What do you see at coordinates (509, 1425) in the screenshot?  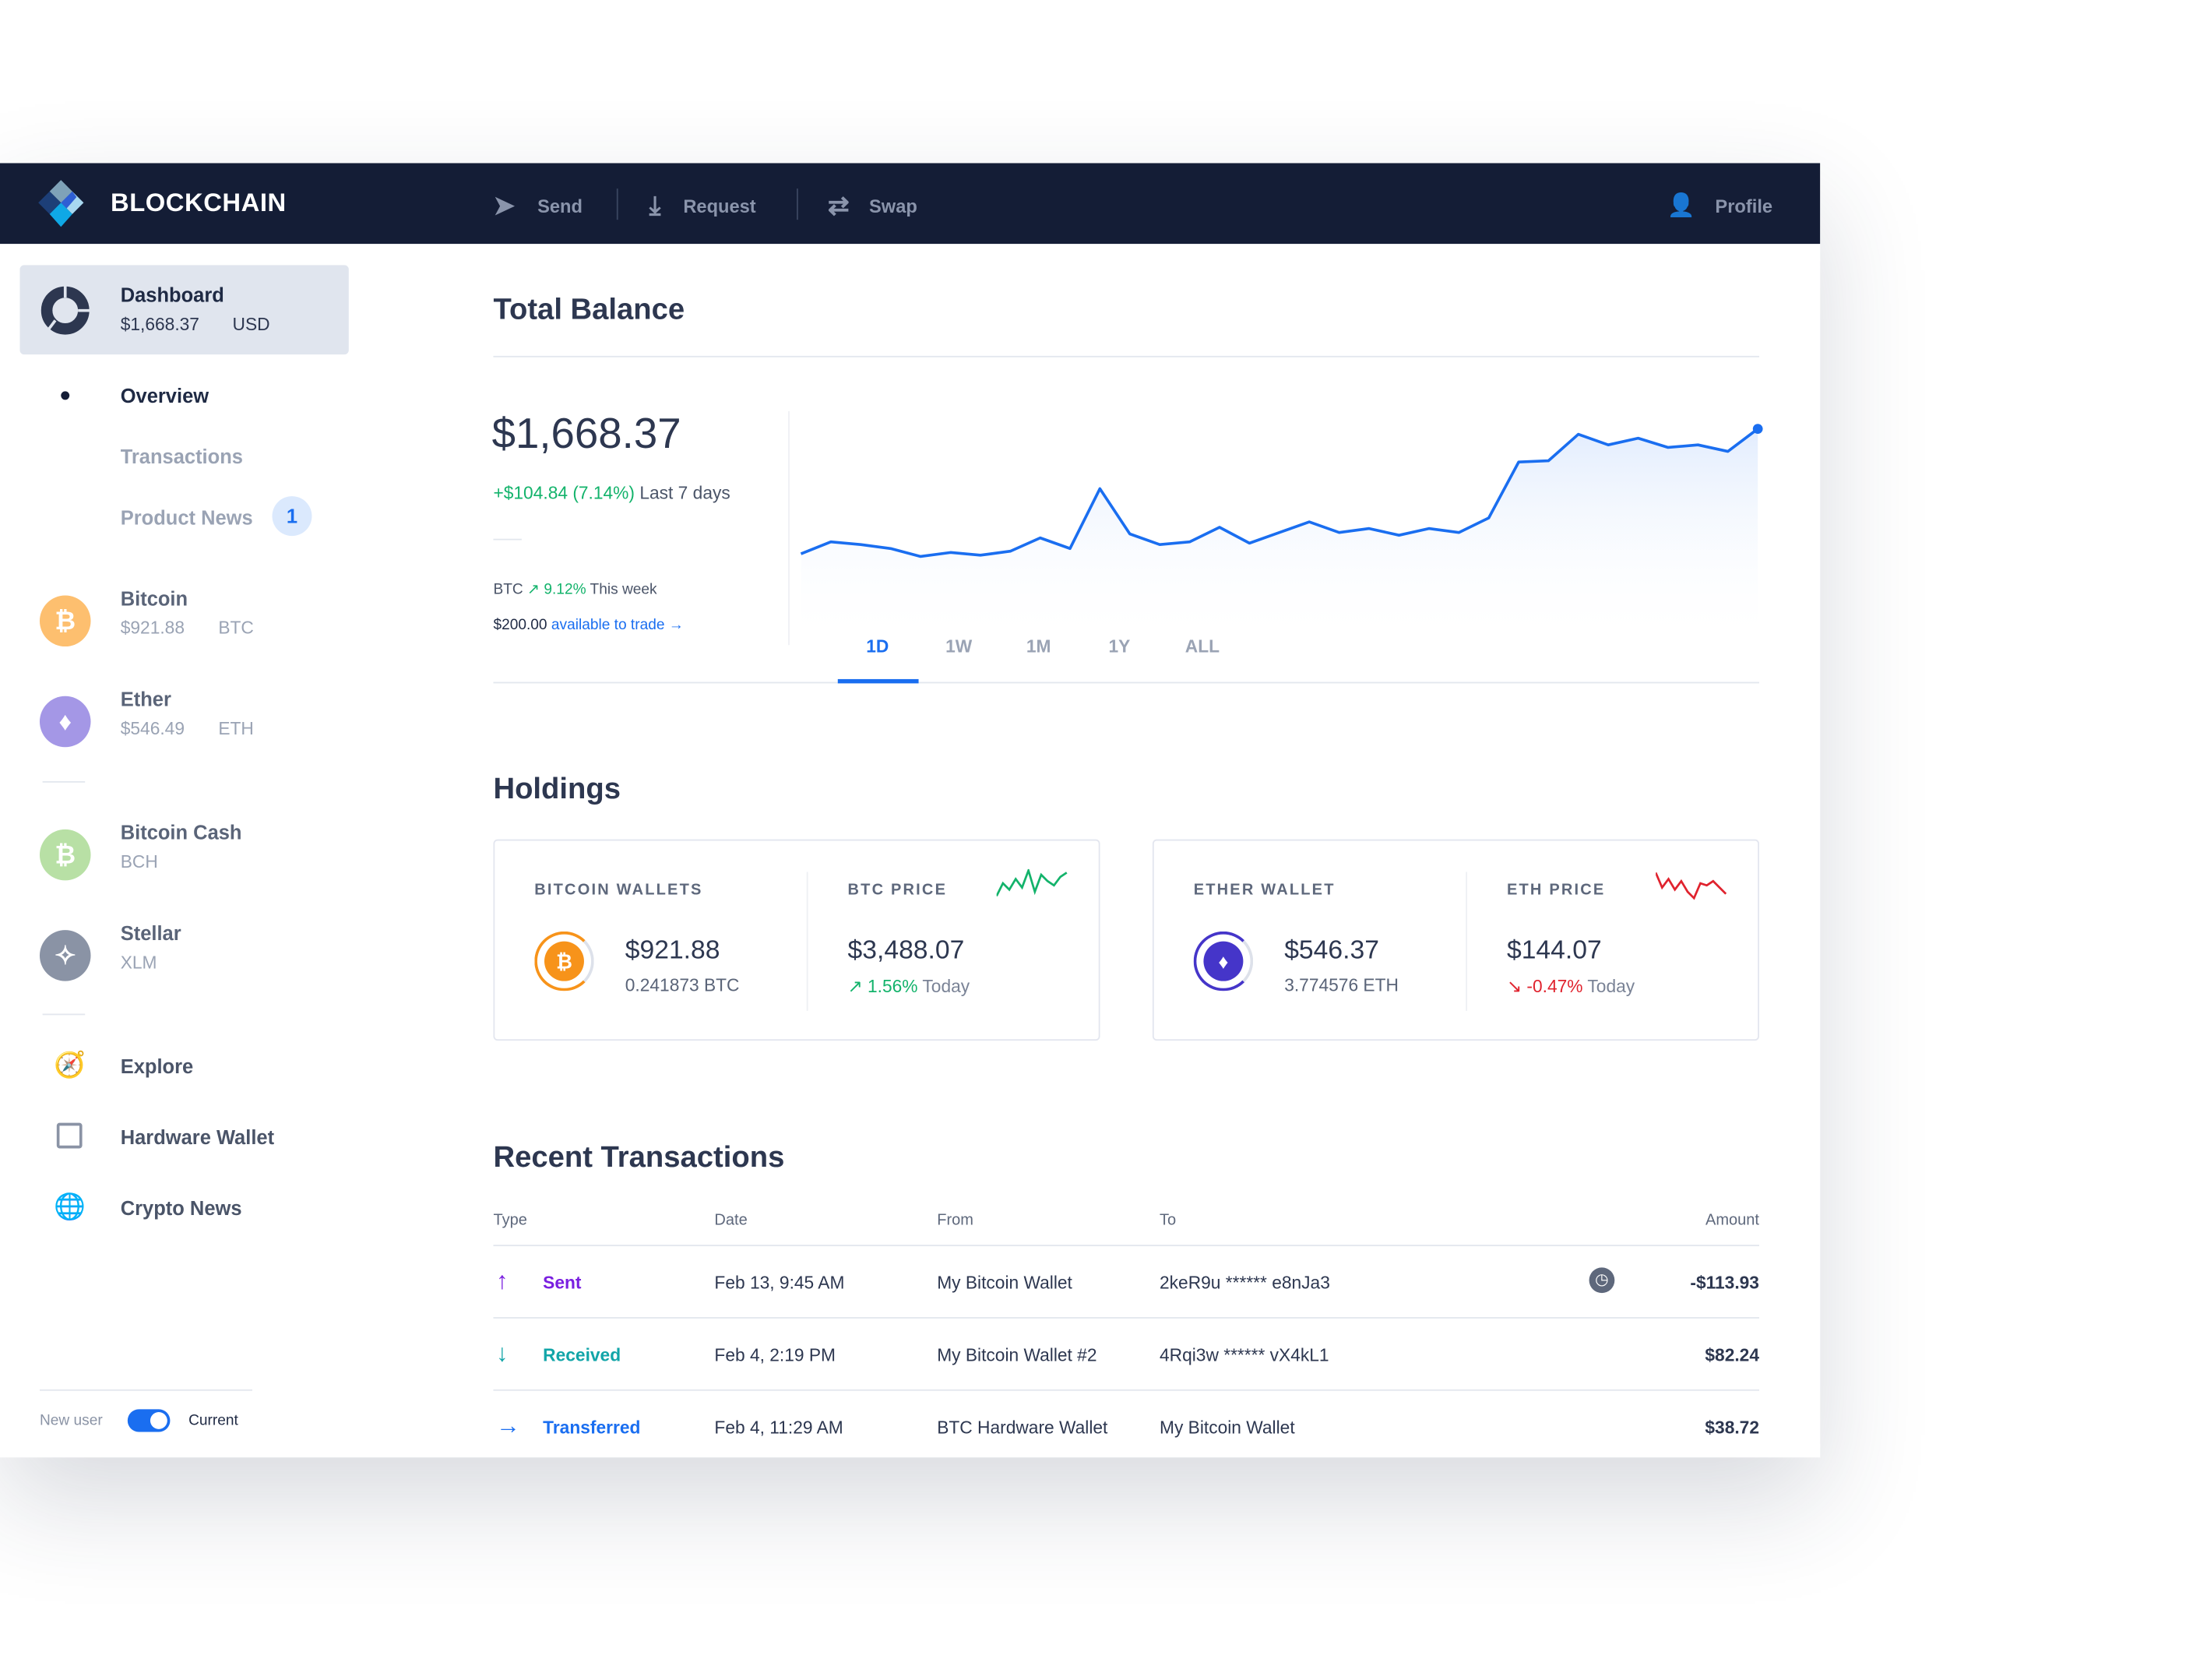 I see `transaction-type-icon: →` at bounding box center [509, 1425].